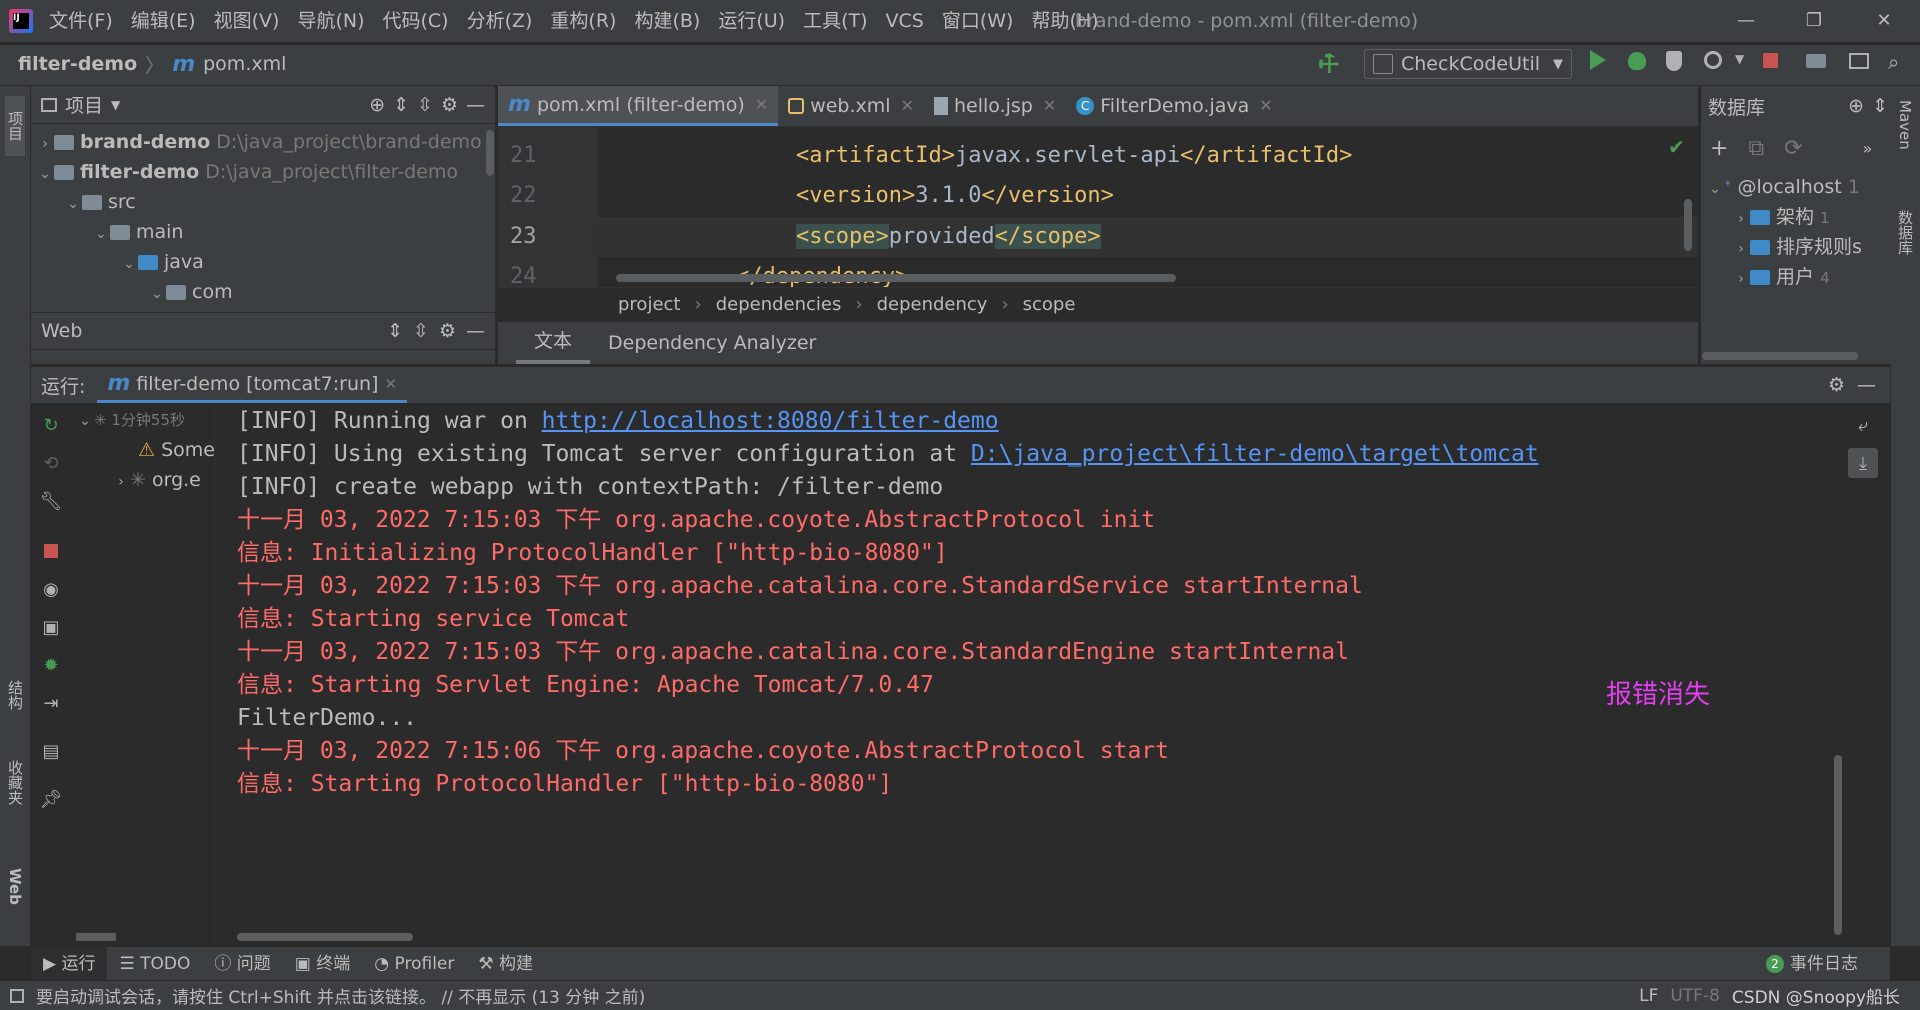  I want to click on tool-event-log: 2 事件日志, so click(1812, 964).